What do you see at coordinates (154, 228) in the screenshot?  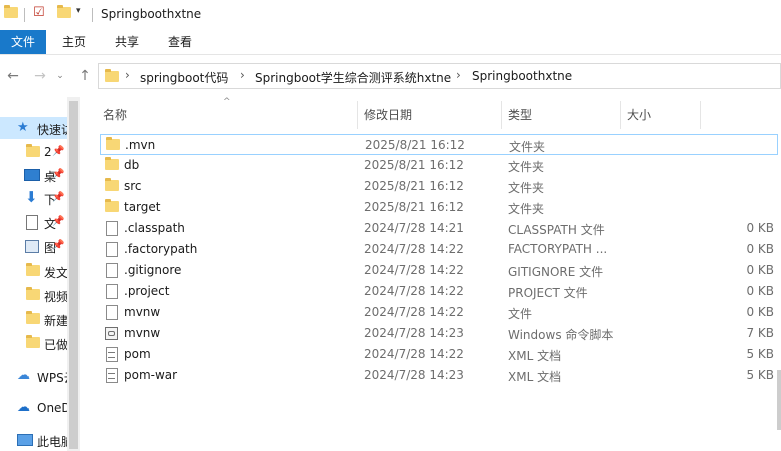 I see `file-name: .classpath` at bounding box center [154, 228].